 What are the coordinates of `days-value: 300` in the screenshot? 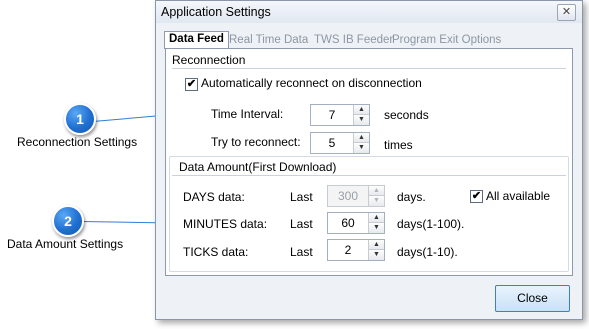 It's located at (348, 196).